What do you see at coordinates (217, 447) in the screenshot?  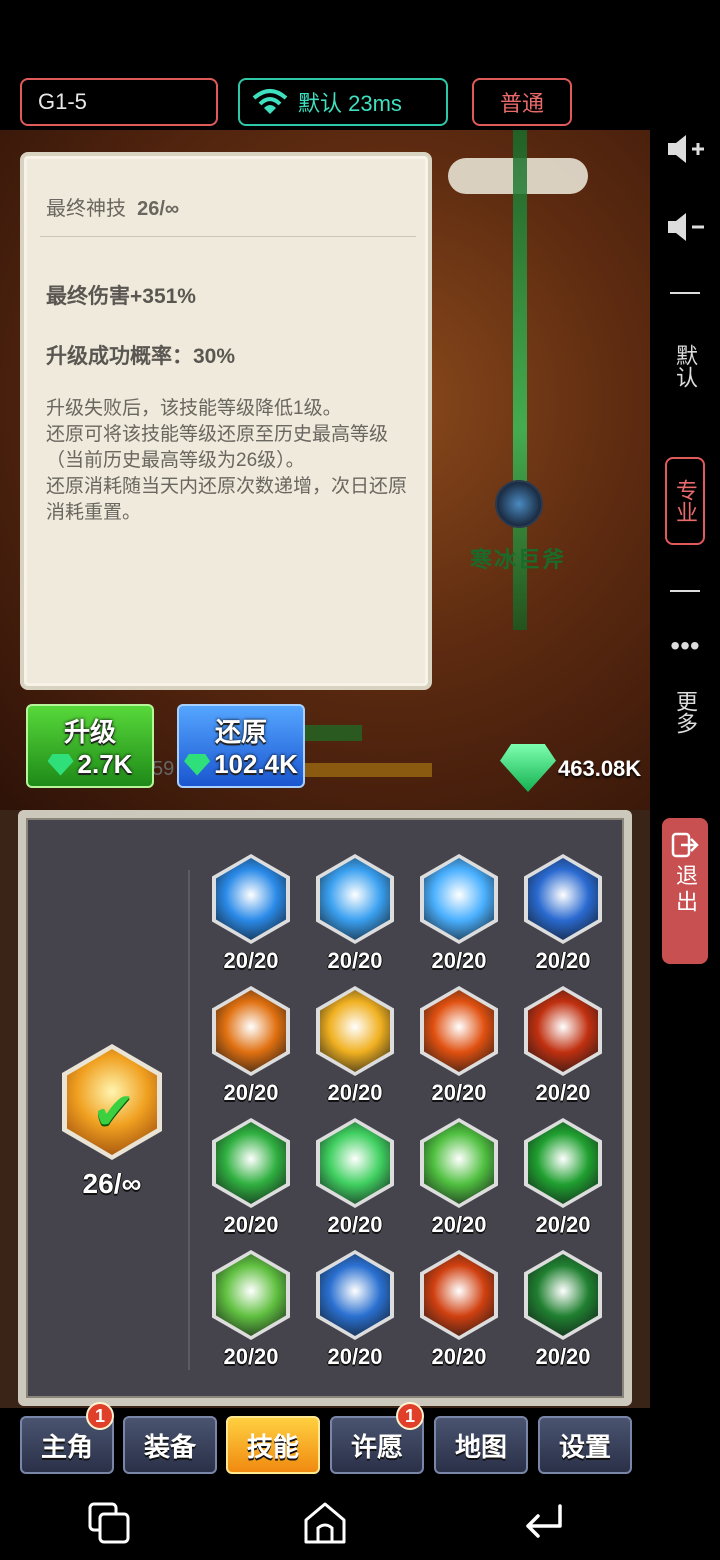 I see `desc-line: 还原可将该技能等级还原至历史最高等级（当前历史最高等级为26级）。` at bounding box center [217, 447].